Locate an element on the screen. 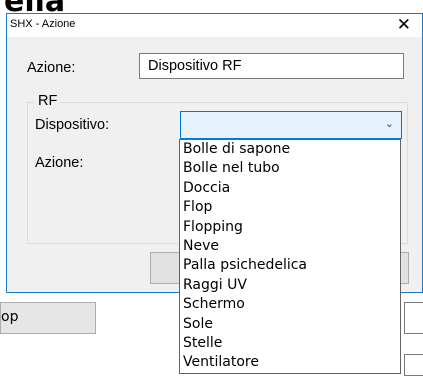 The height and width of the screenshot is (376, 423). dropdown-item: Palla psichedelica is located at coordinates (290, 265).